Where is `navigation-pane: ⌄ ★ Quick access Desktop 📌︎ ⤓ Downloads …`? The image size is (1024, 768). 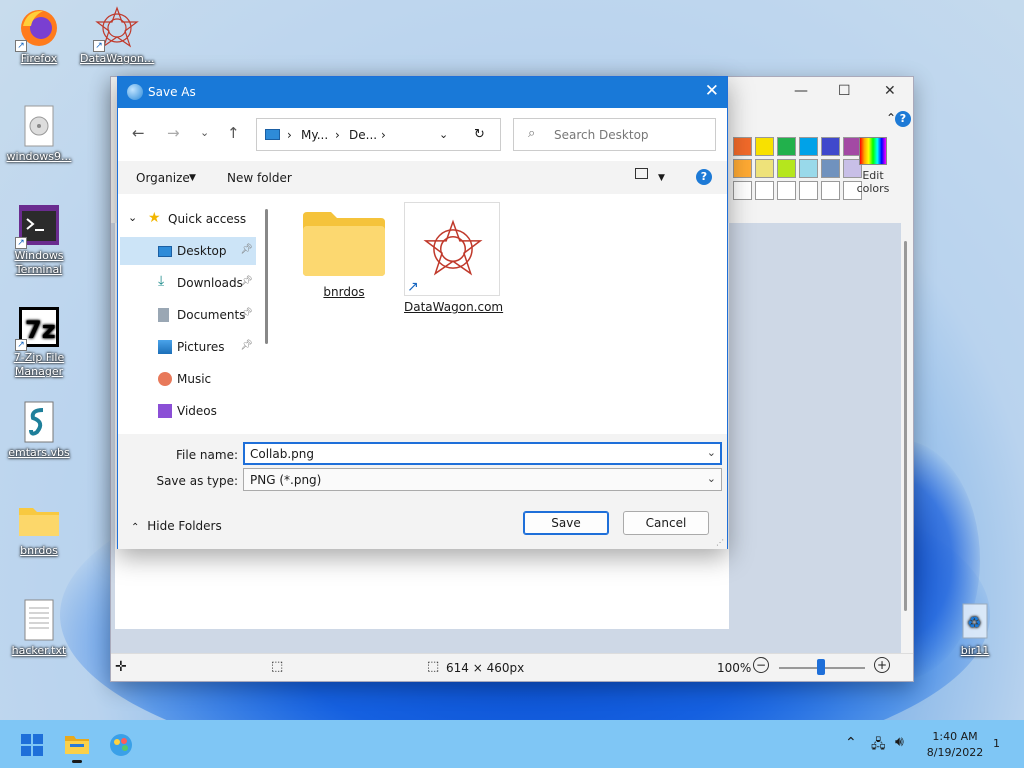
navigation-pane: ⌄ ★ Quick access Desktop 📌︎ ⤓ Downloads … is located at coordinates (194, 314).